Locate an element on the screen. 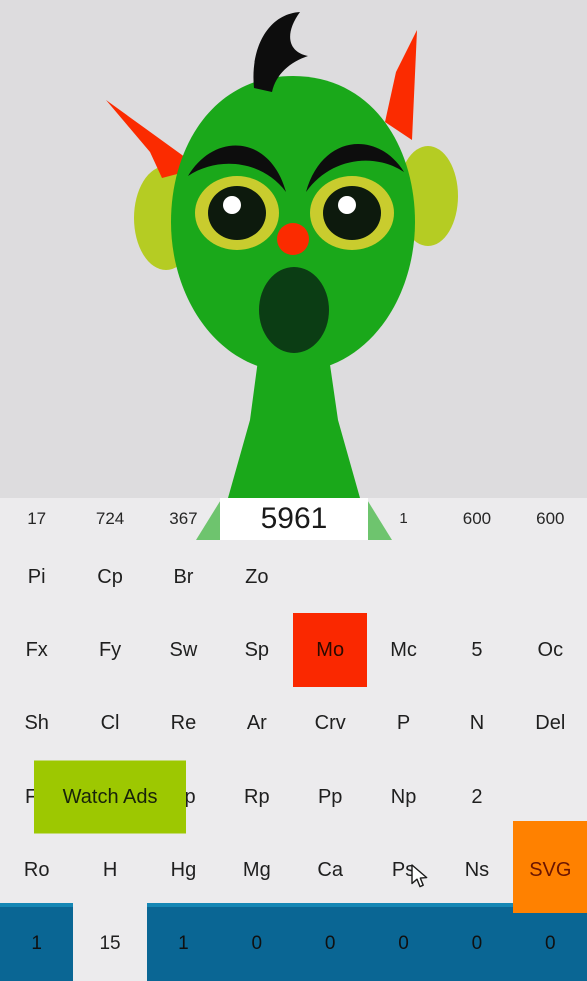 This screenshot has height=981, width=587. key-label: Oc is located at coordinates (550, 650).